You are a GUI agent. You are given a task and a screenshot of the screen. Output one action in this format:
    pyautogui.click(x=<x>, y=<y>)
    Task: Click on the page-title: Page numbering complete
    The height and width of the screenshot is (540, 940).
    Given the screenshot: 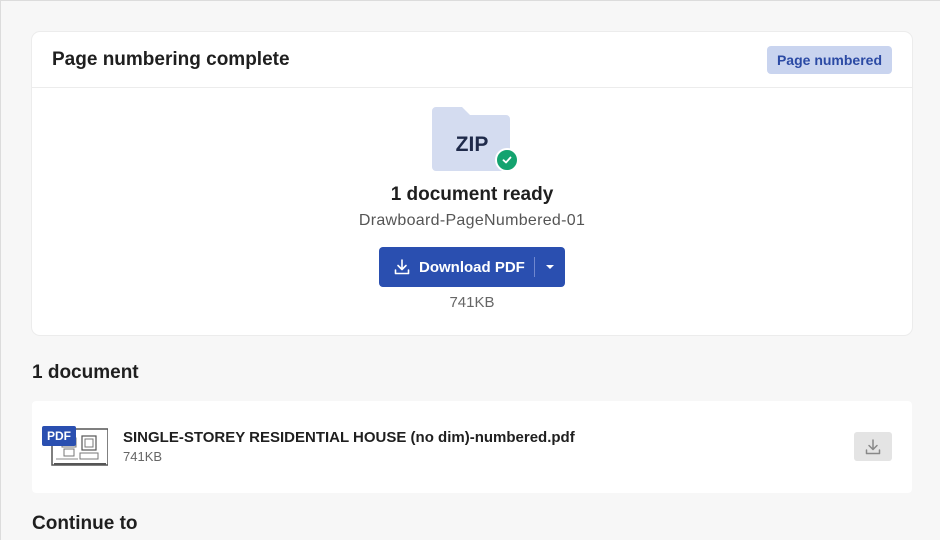 What is the action you would take?
    pyautogui.click(x=171, y=59)
    